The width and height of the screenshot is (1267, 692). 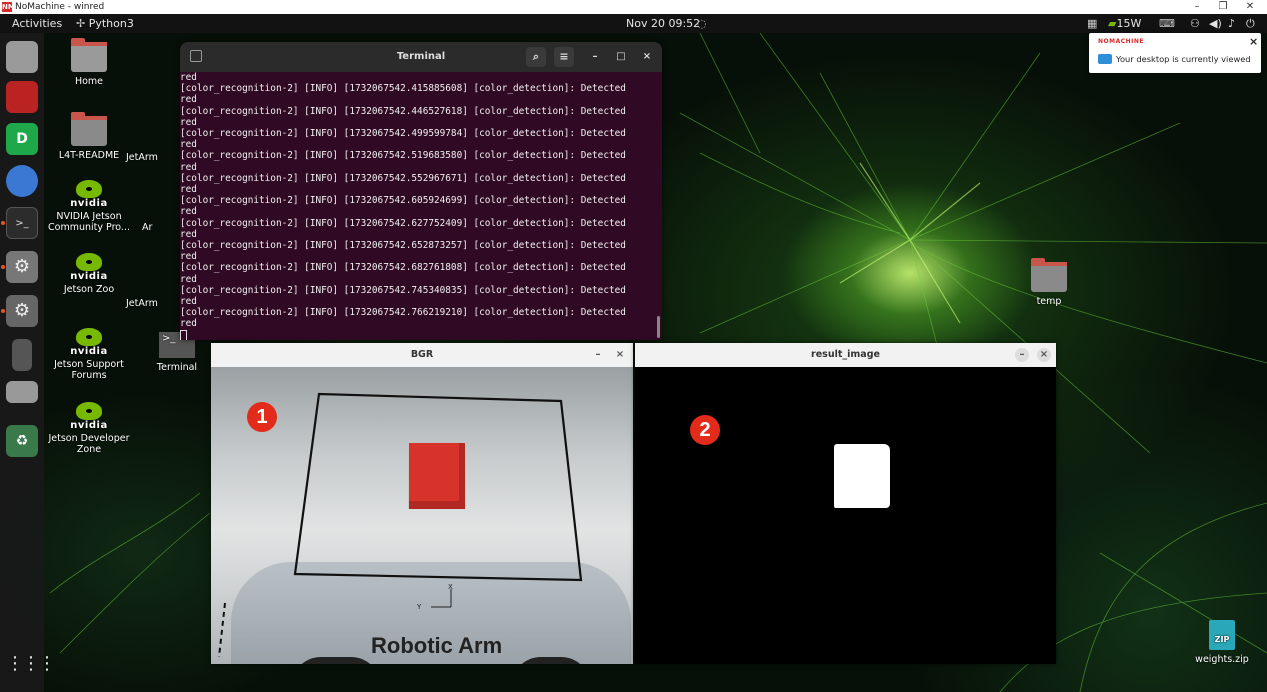 I want to click on result-image-titlebar: result_image – ×, so click(x=845, y=355).